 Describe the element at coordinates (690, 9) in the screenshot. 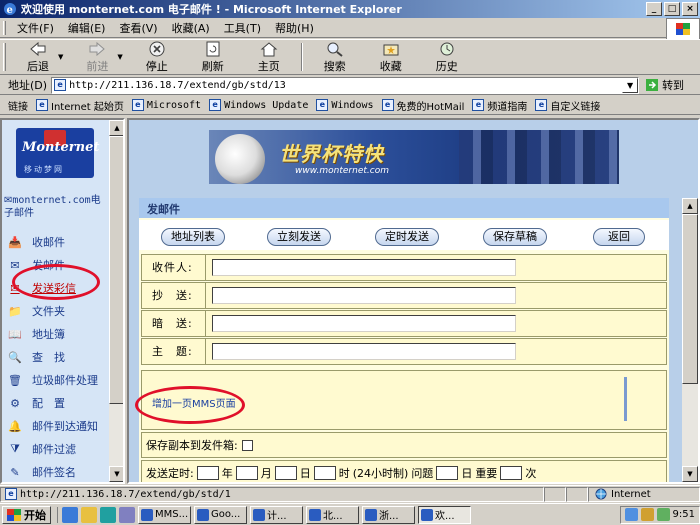

I see `close-button: ×` at that location.